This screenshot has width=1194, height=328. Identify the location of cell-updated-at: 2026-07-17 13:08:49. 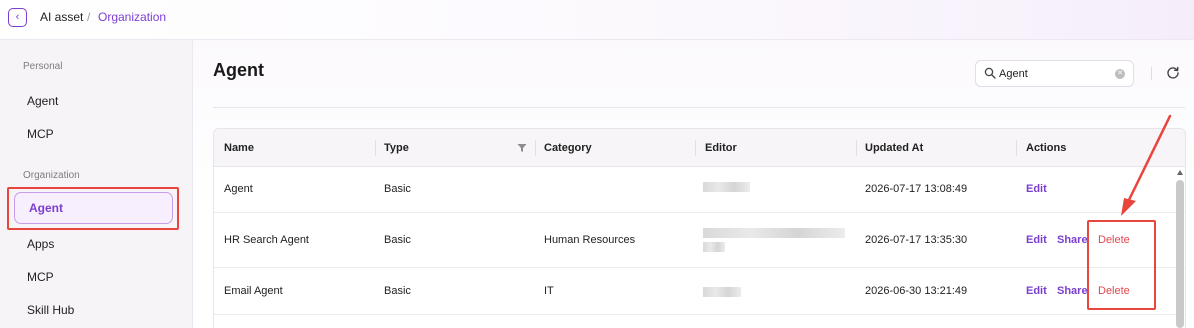
(916, 189).